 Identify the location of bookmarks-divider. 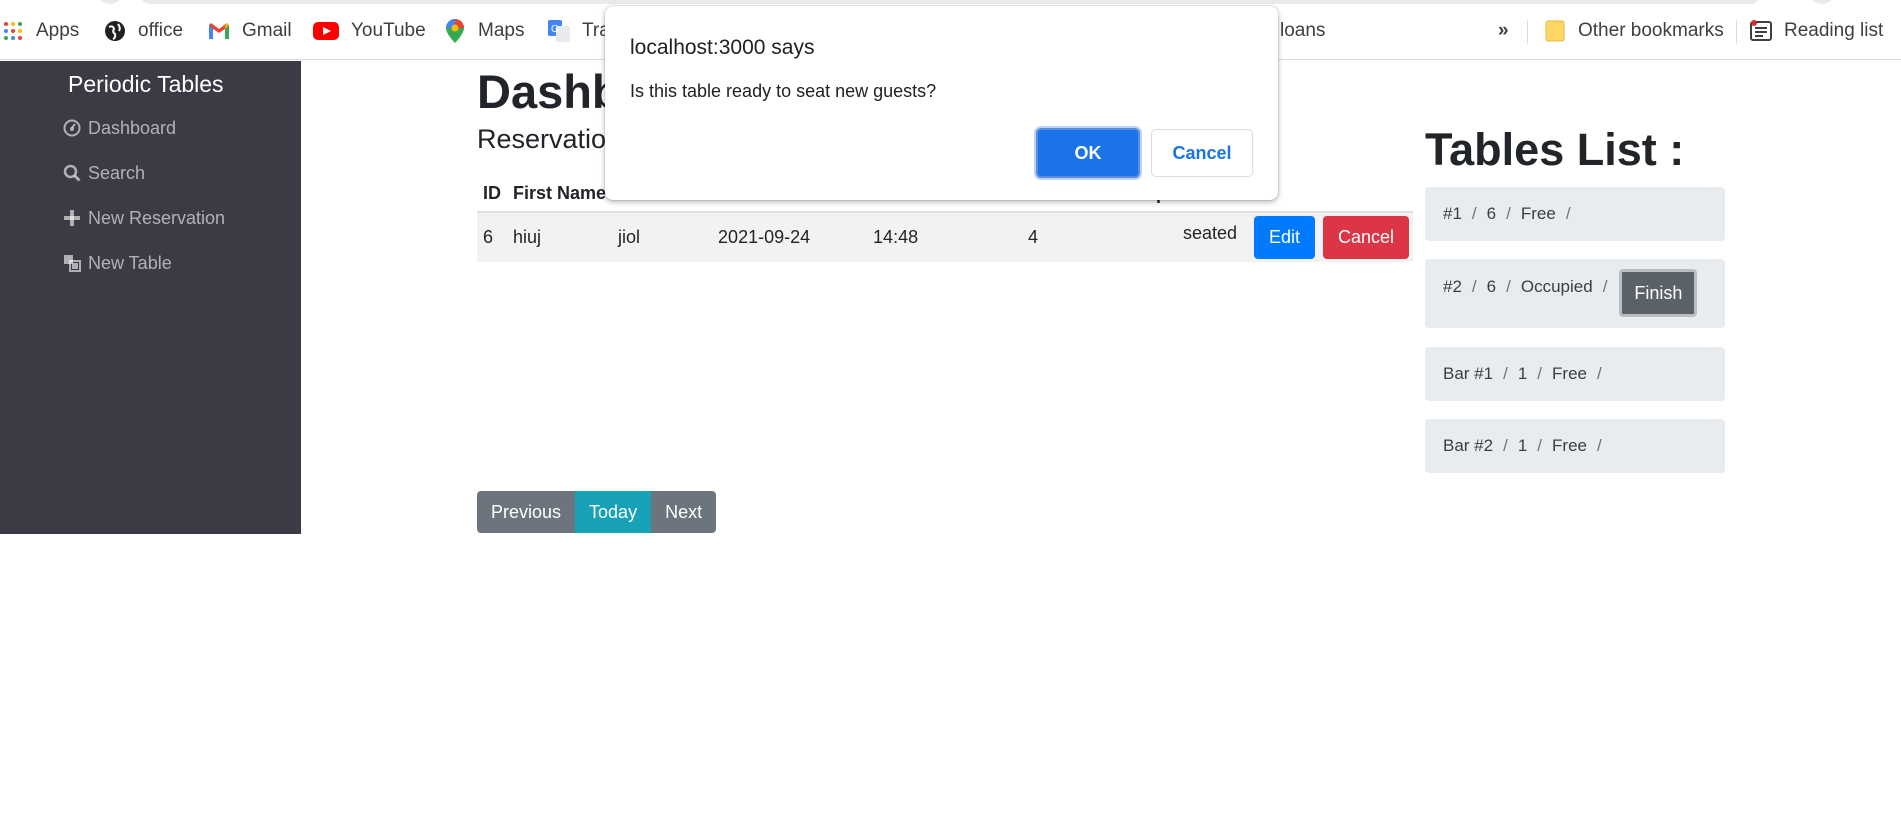
(1527, 32).